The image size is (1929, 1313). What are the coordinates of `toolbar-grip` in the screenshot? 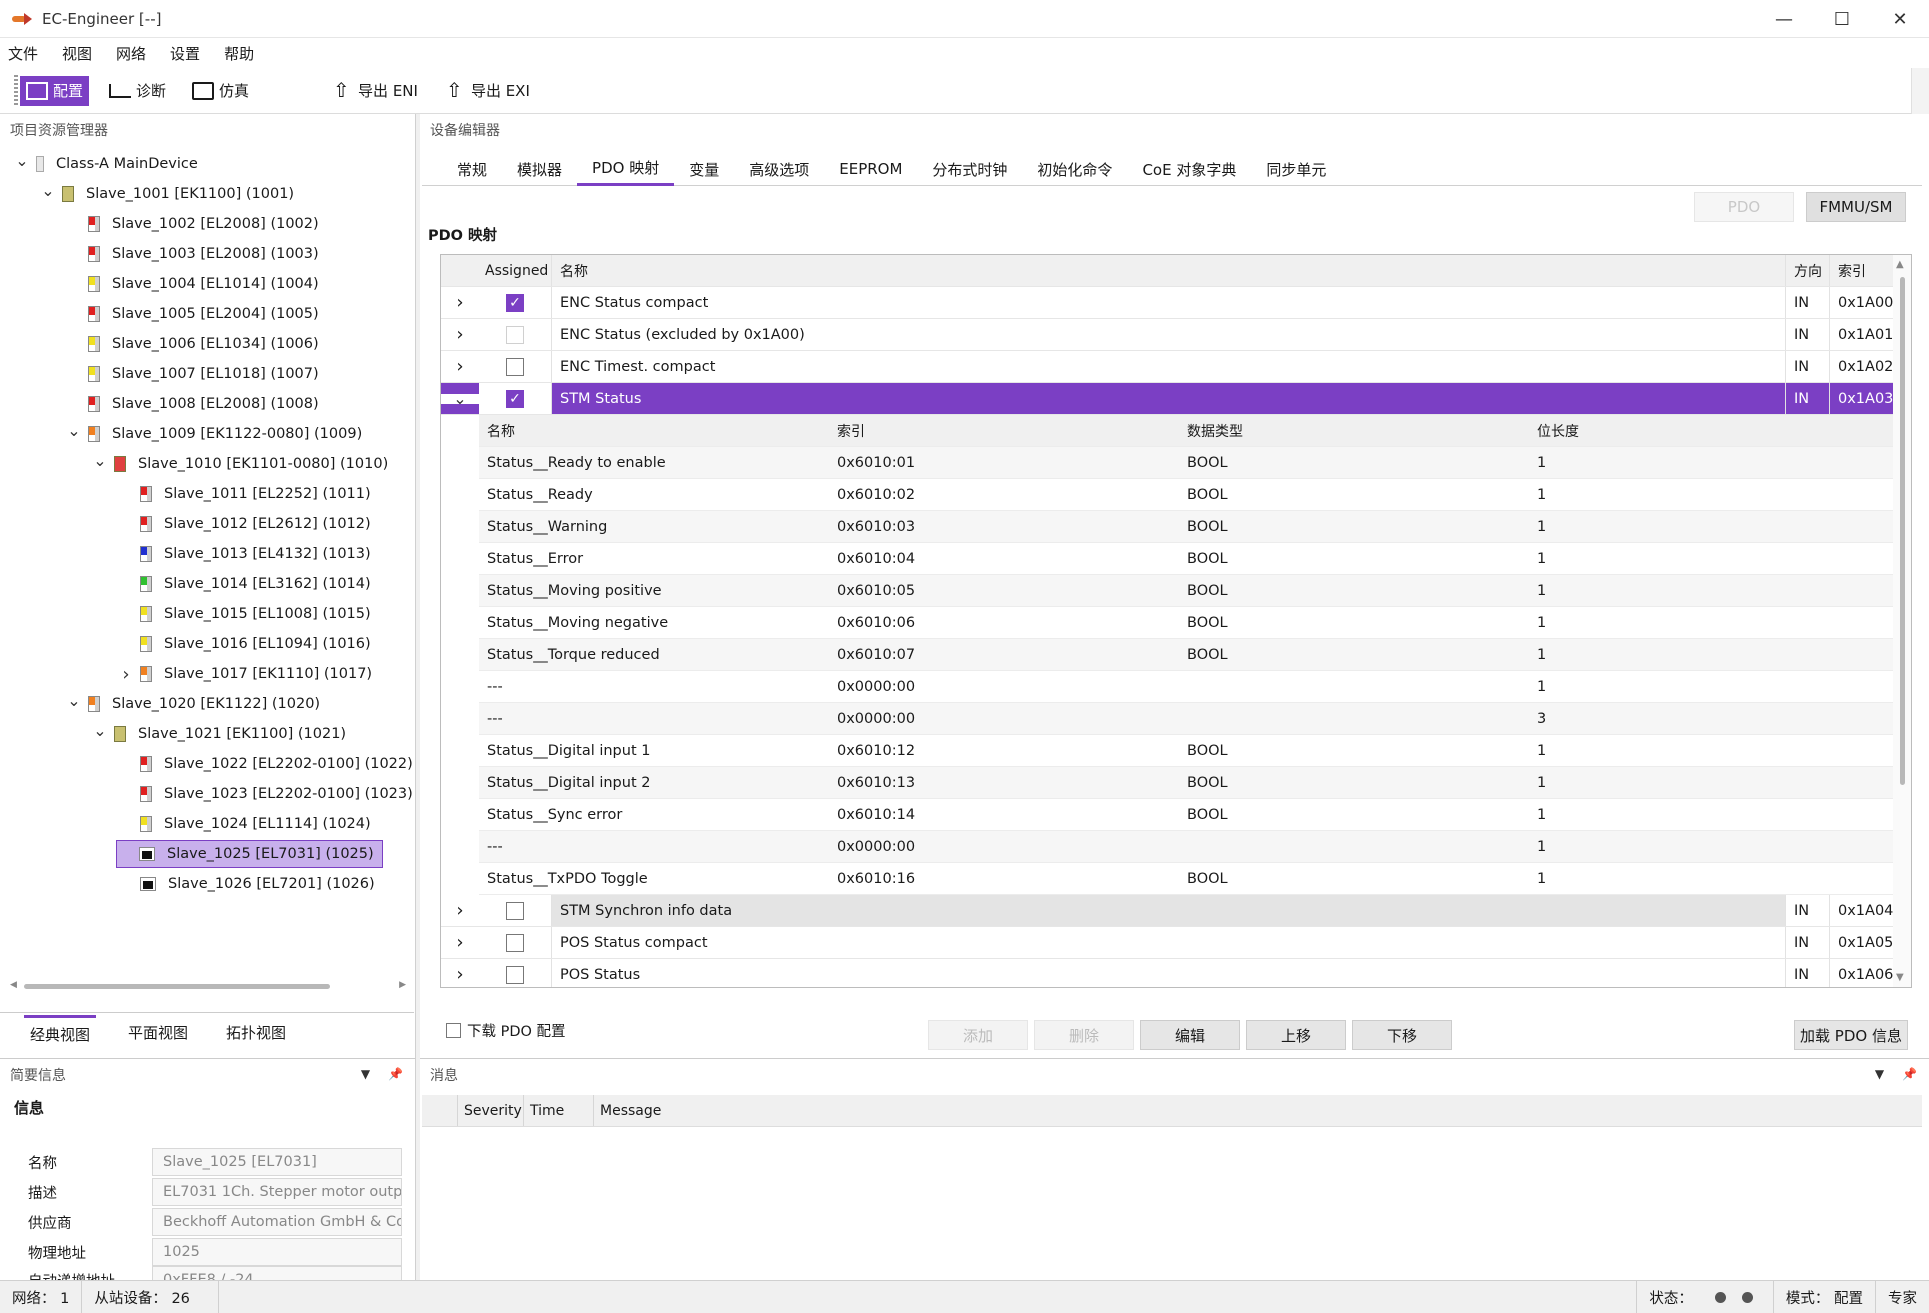 It's located at (16, 90).